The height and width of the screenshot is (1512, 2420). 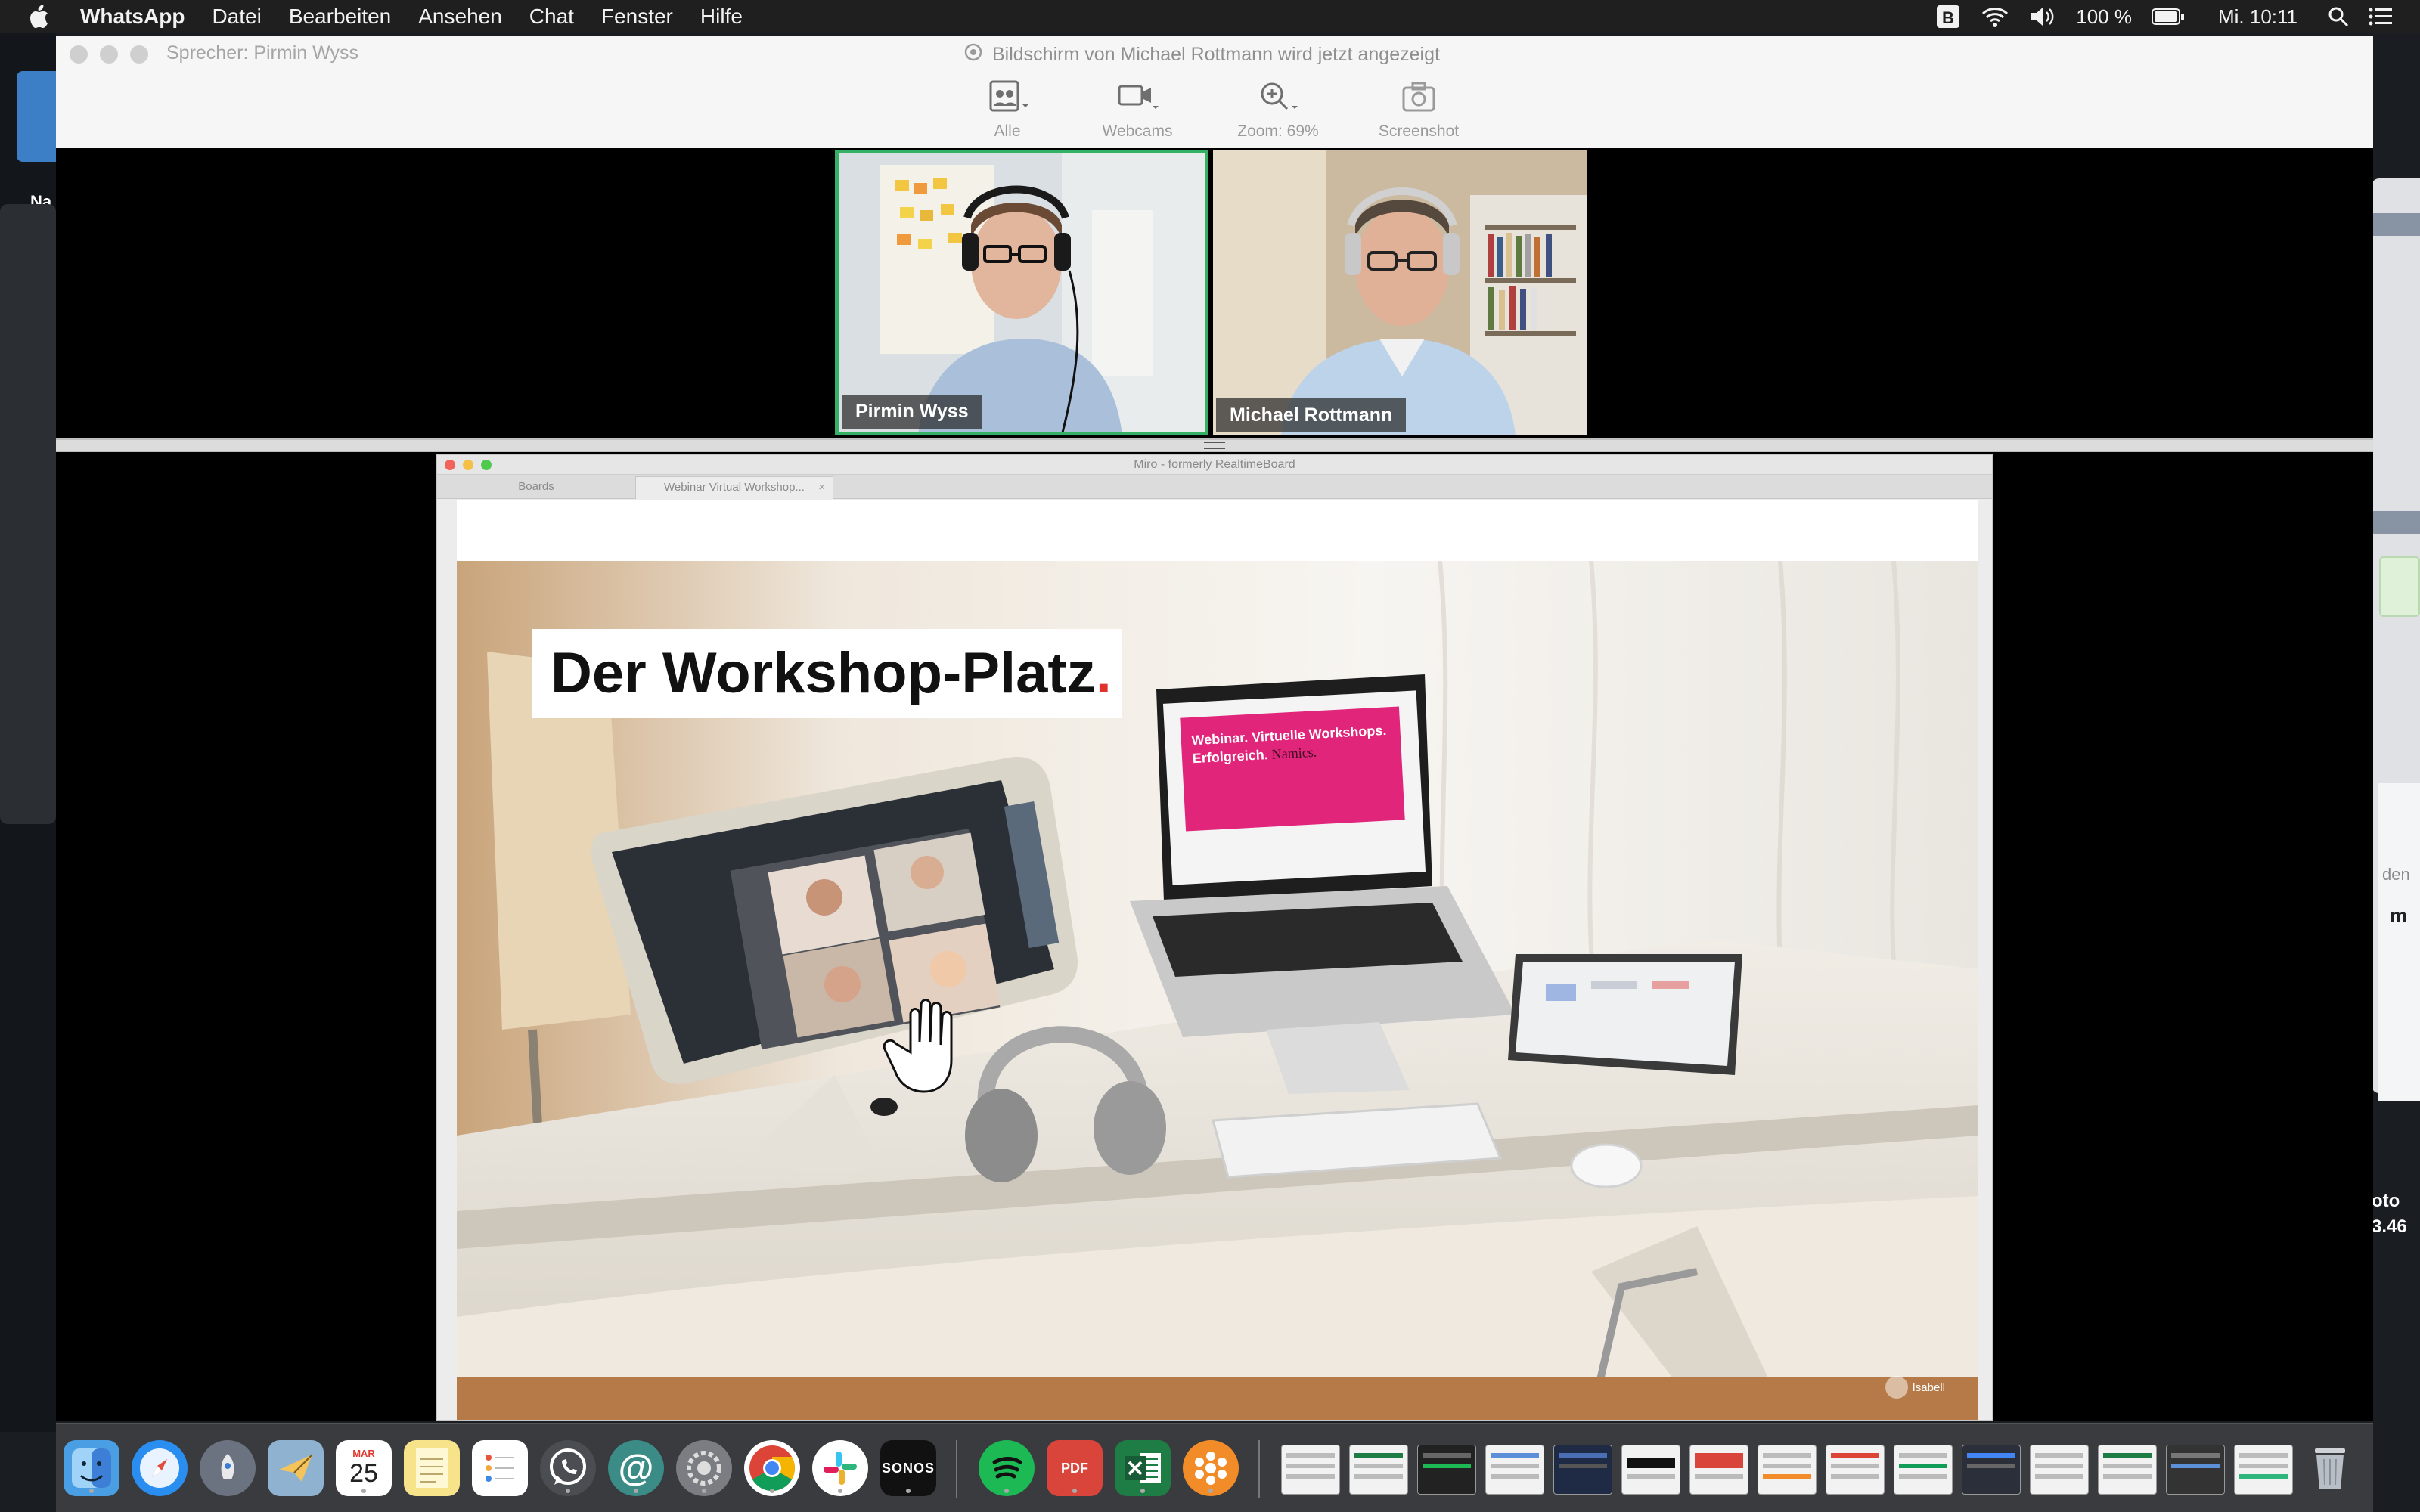 I want to click on menu-app-name: WhatsApp, so click(x=132, y=17).